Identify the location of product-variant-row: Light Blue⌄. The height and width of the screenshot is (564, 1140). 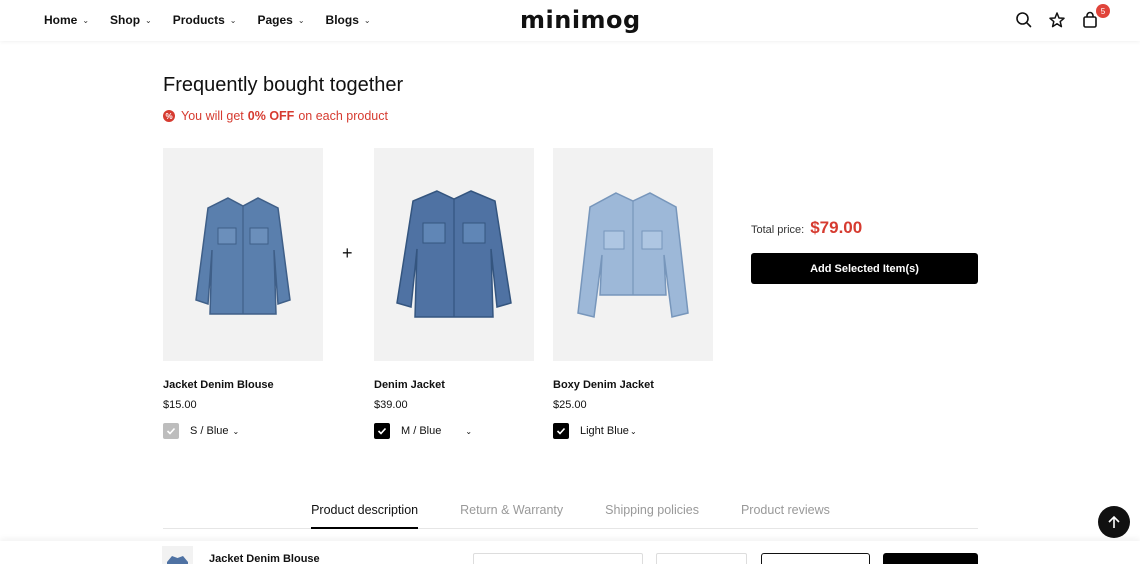
(595, 431).